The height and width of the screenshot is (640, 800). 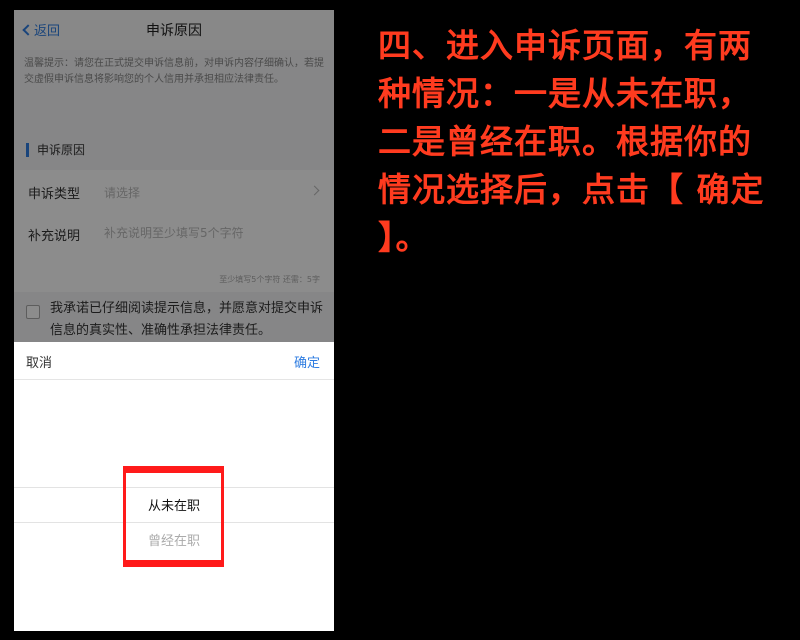 What do you see at coordinates (174, 361) in the screenshot?
I see `picker-toolbar: 取消 确定` at bounding box center [174, 361].